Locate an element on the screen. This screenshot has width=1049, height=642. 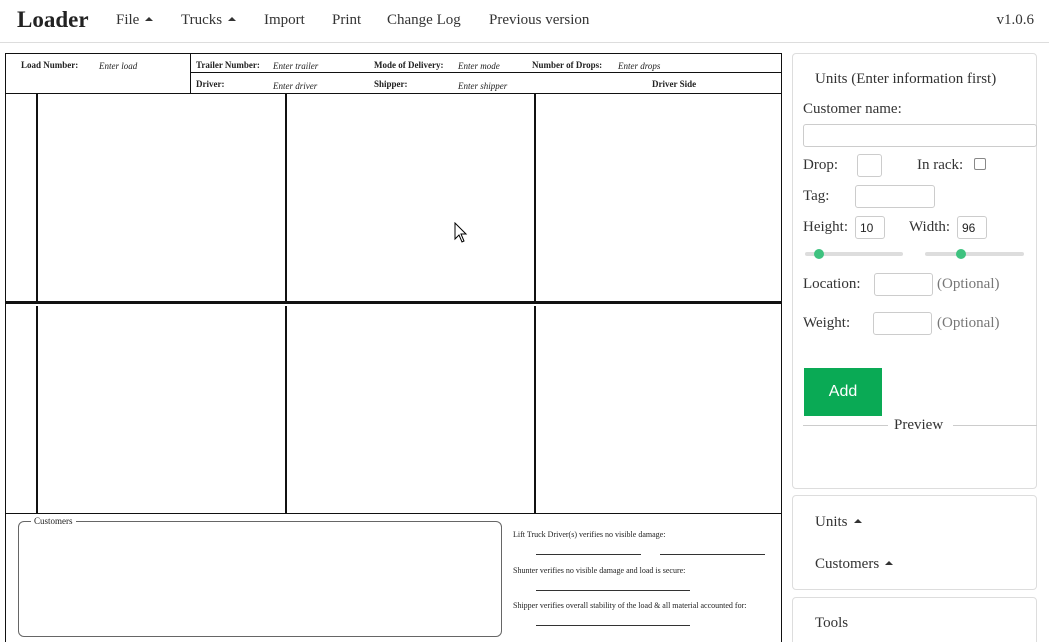
tools-panel: Tools is located at coordinates (914, 619).